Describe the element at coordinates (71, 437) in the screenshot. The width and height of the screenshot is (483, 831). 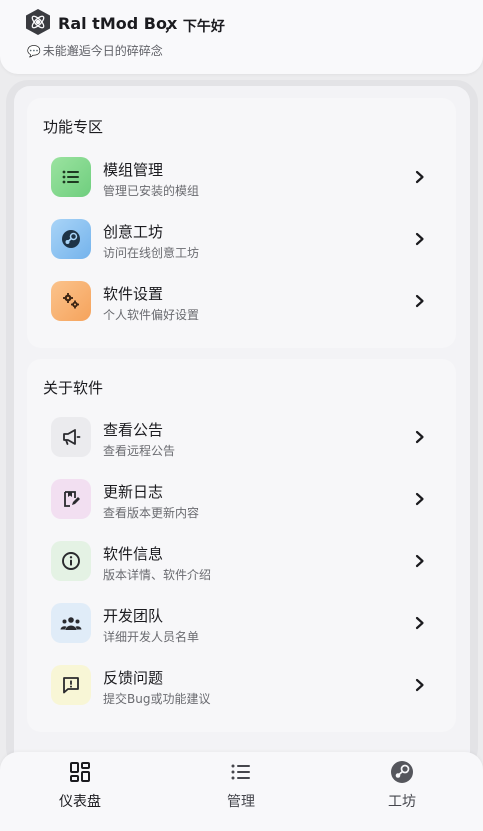
I see `megaphone-icon` at that location.